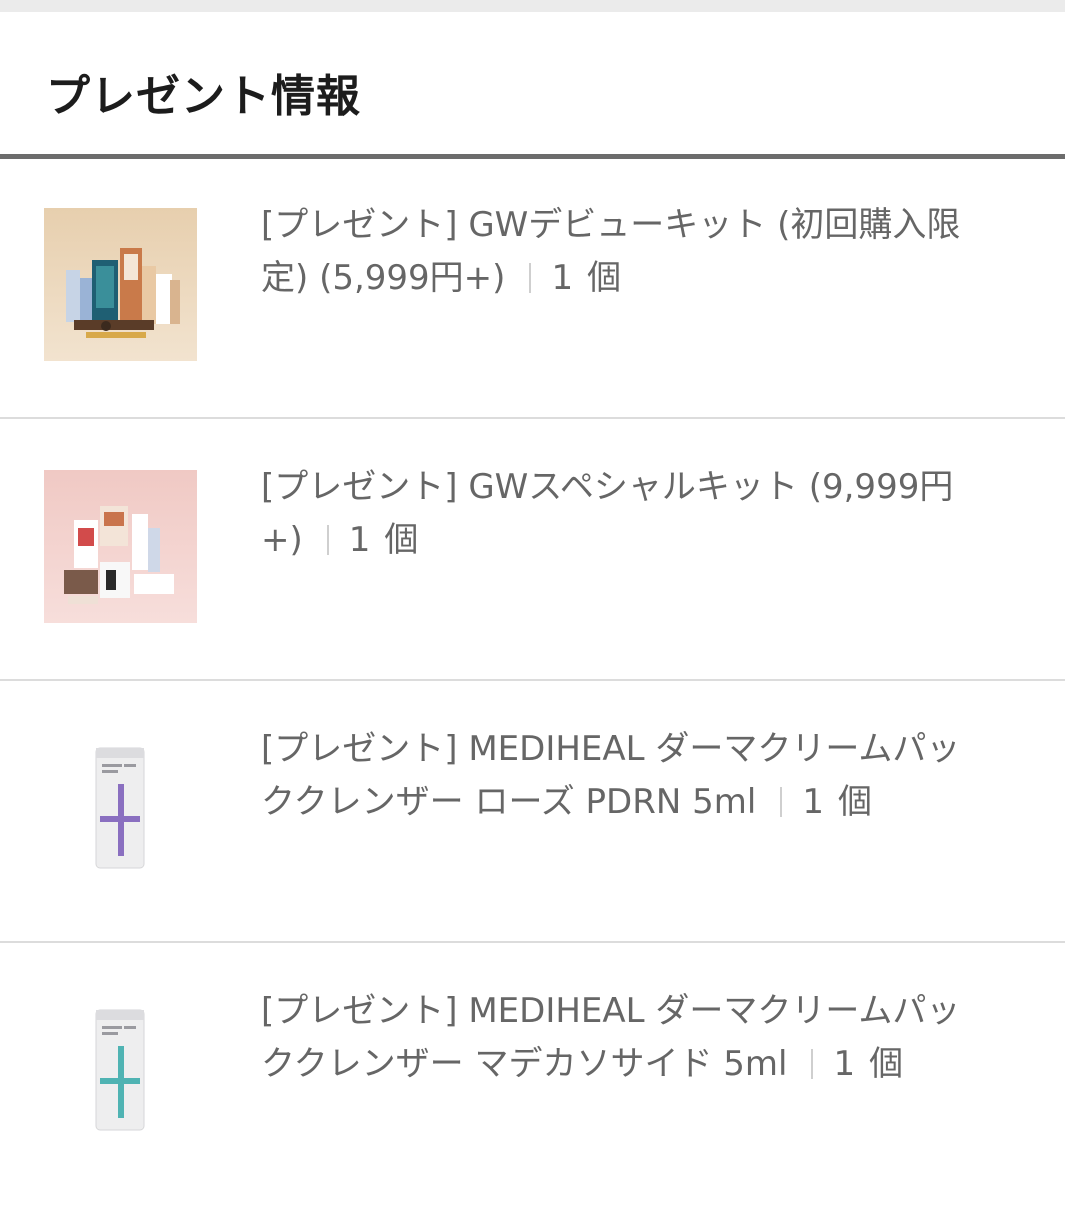 The image size is (1065, 1205). Describe the element at coordinates (532, 6) in the screenshot. I see `top-strip` at that location.